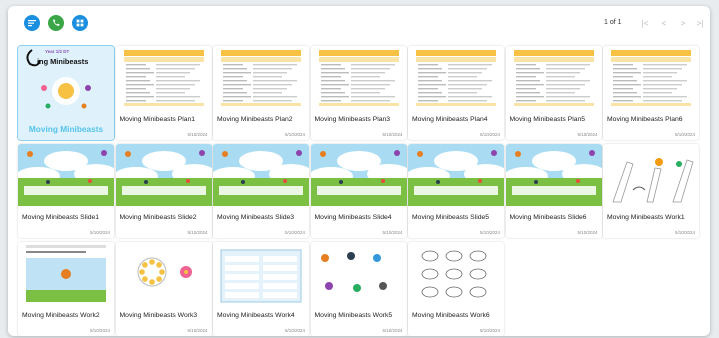  Describe the element at coordinates (683, 23) in the screenshot. I see `next-page-button: >` at that location.